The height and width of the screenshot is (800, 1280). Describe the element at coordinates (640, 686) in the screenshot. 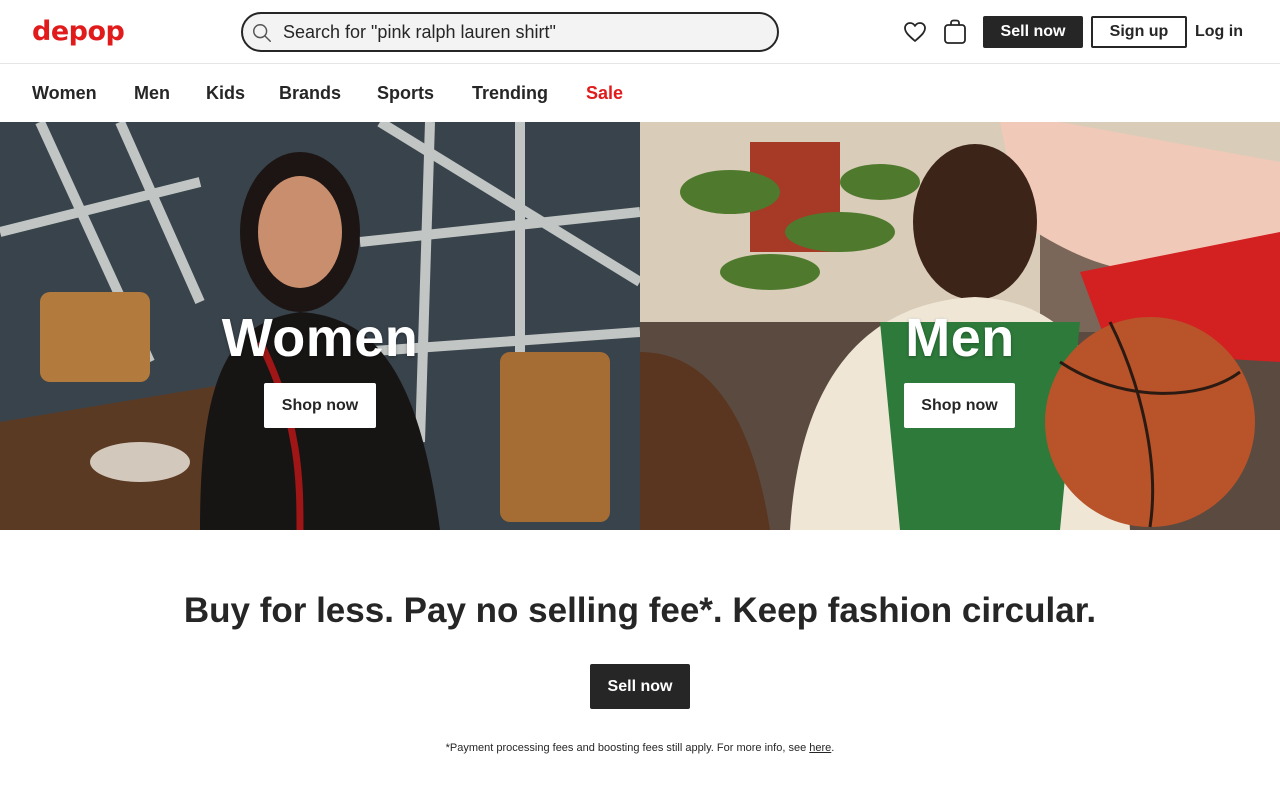

I see `sell-now-promo-button: Sell now` at that location.